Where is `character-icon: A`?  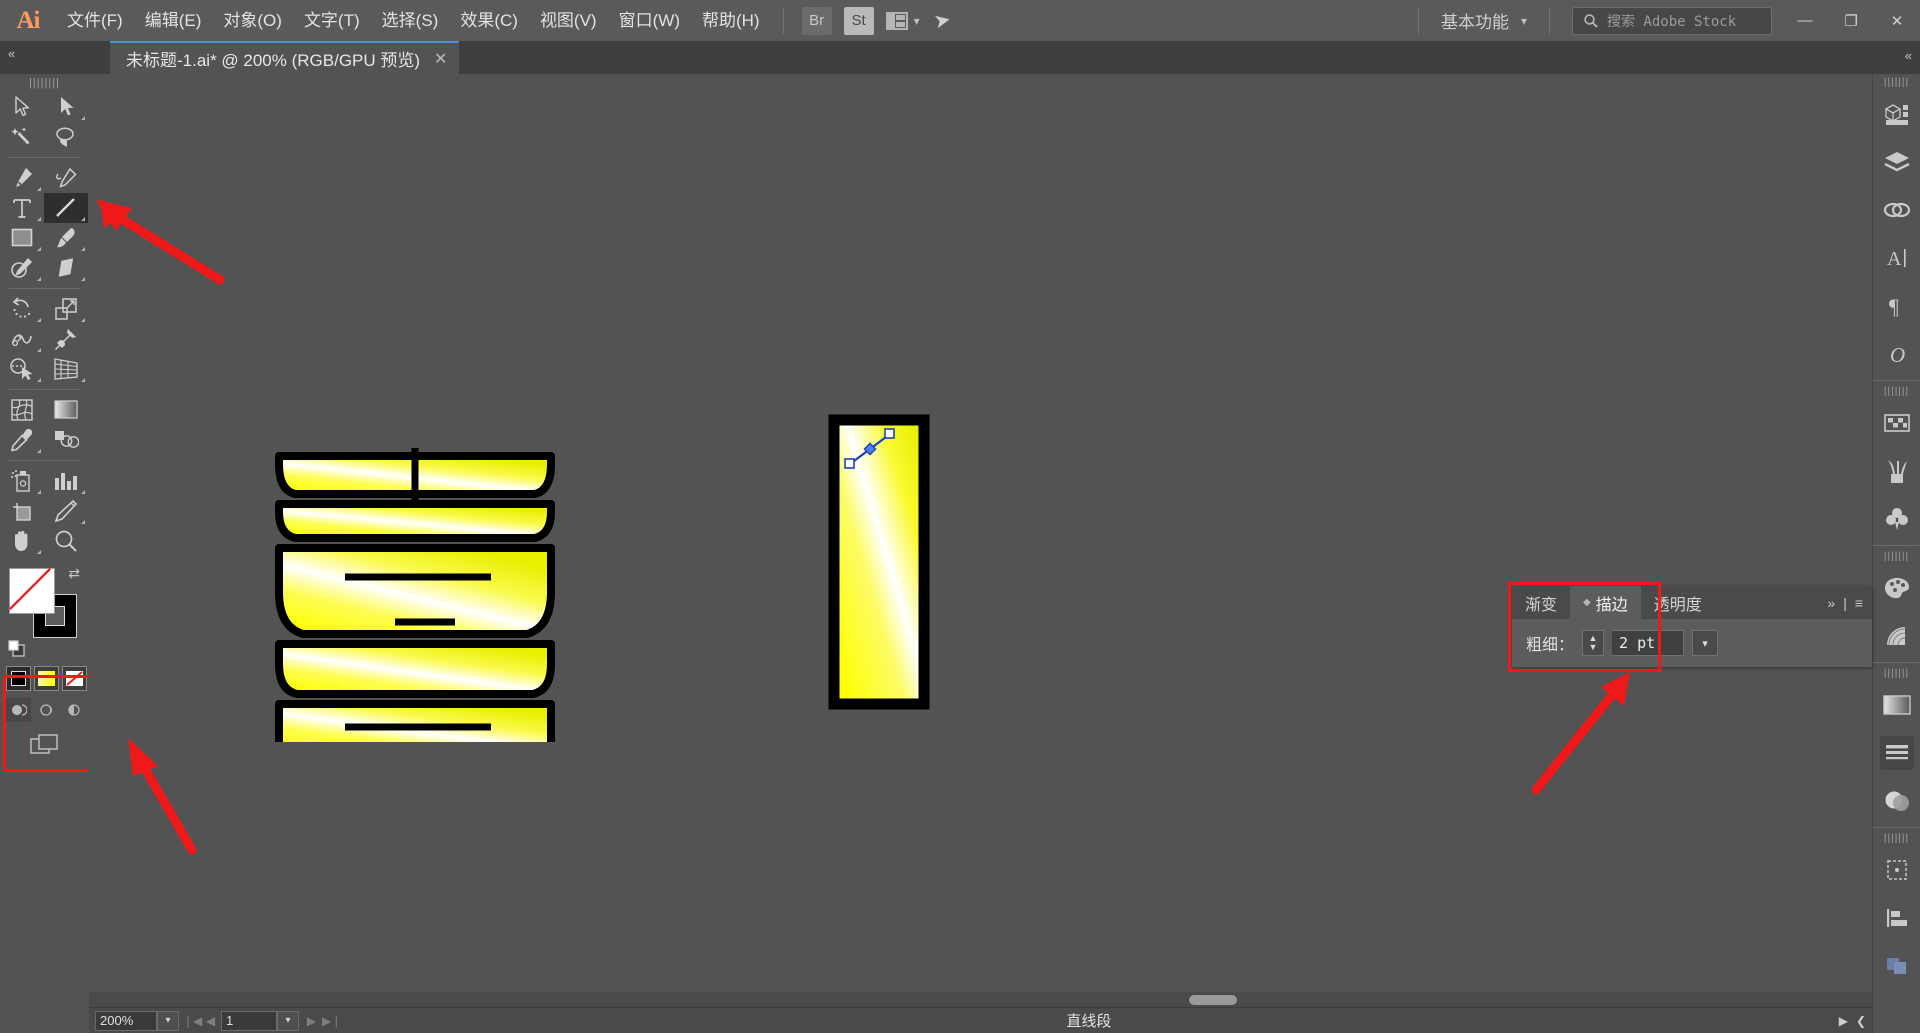
character-icon: A is located at coordinates (1896, 258).